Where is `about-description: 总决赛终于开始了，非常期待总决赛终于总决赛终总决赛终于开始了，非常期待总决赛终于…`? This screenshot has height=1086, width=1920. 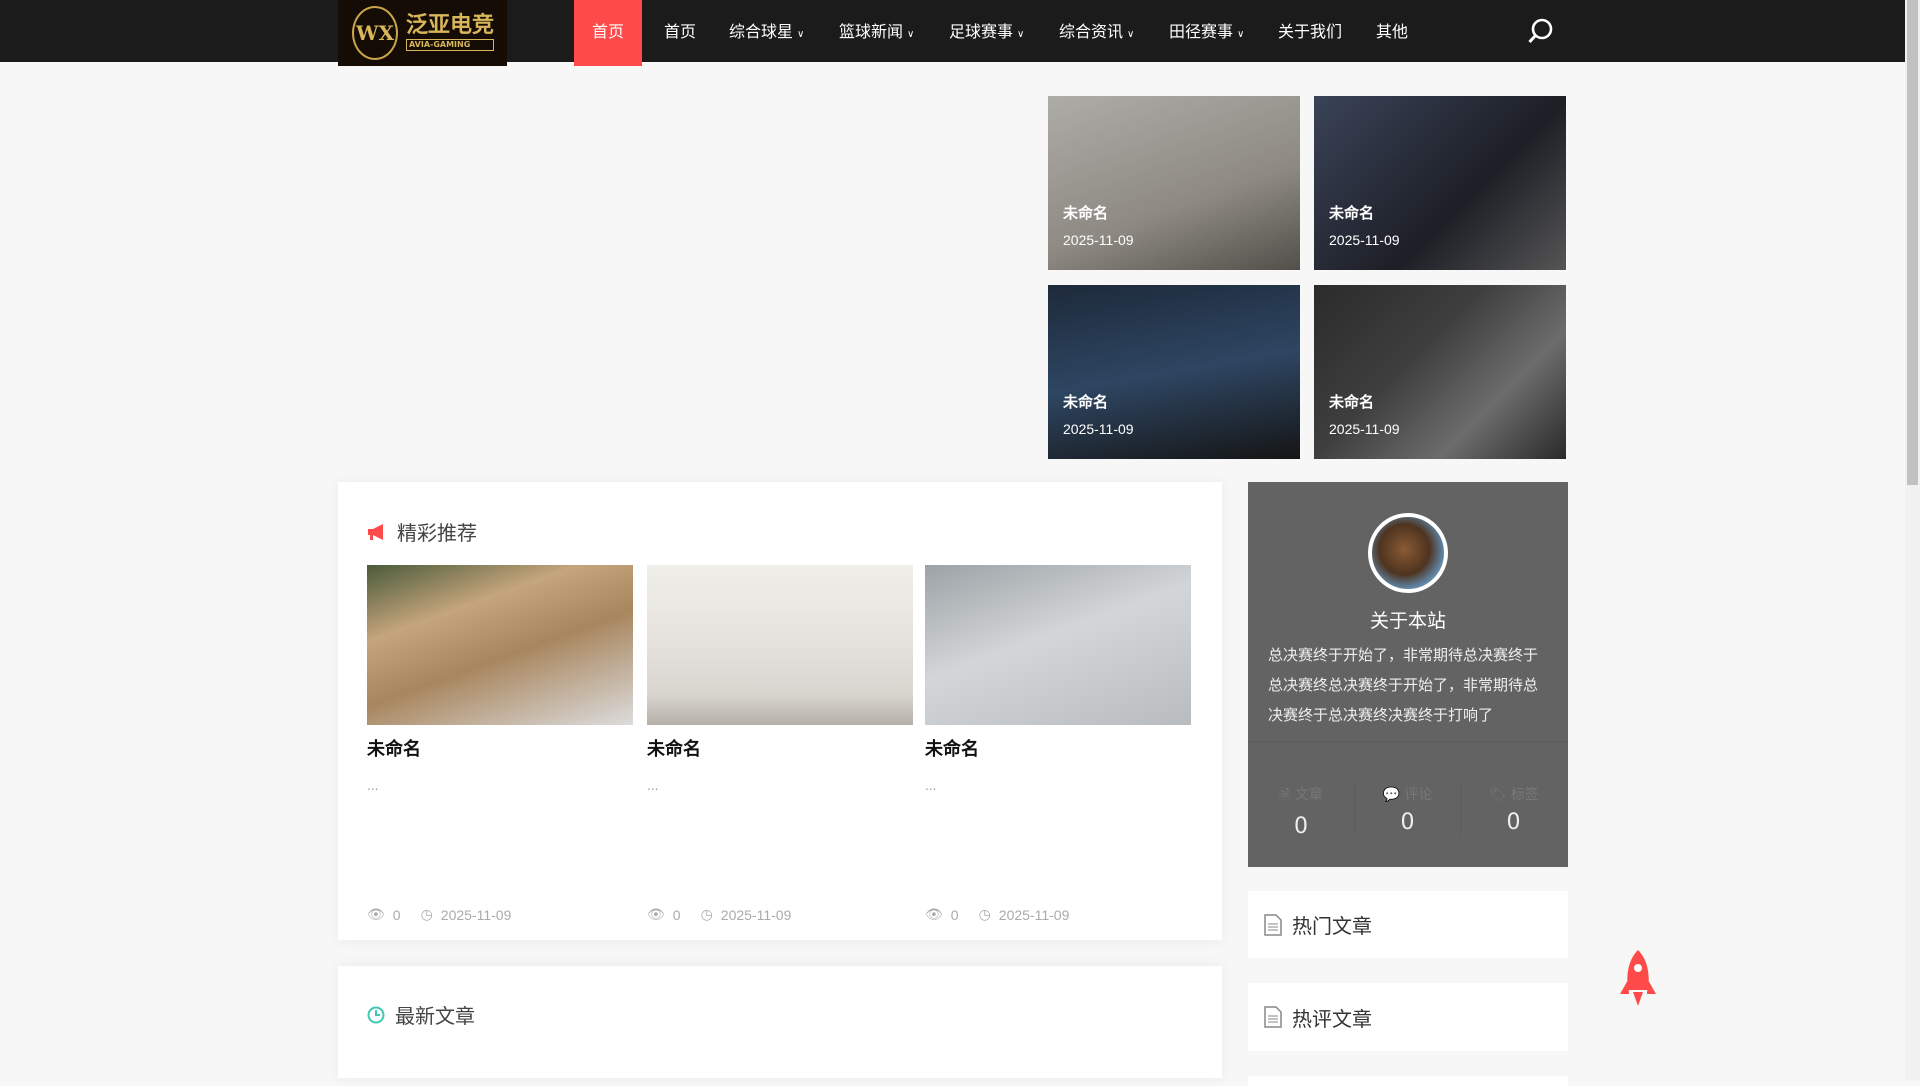
about-description: 总决赛终于开始了，非常期待总决赛终于总决赛终总决赛终于开始了，非常期待总决赛终于… is located at coordinates (1403, 685).